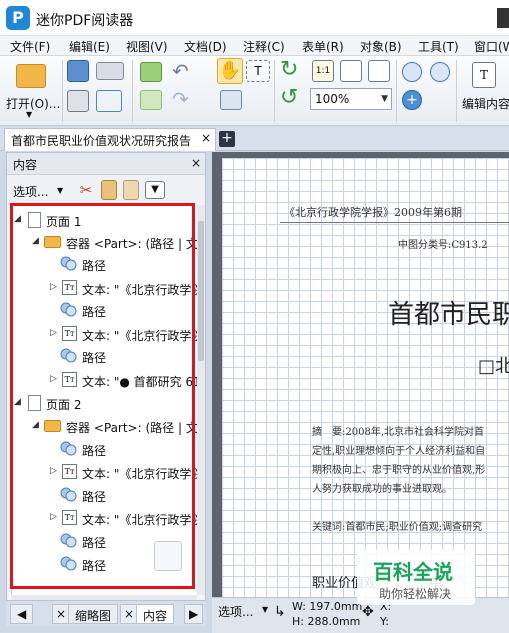  What do you see at coordinates (194, 614) in the screenshot?
I see `scroll-right-button: ▶` at bounding box center [194, 614].